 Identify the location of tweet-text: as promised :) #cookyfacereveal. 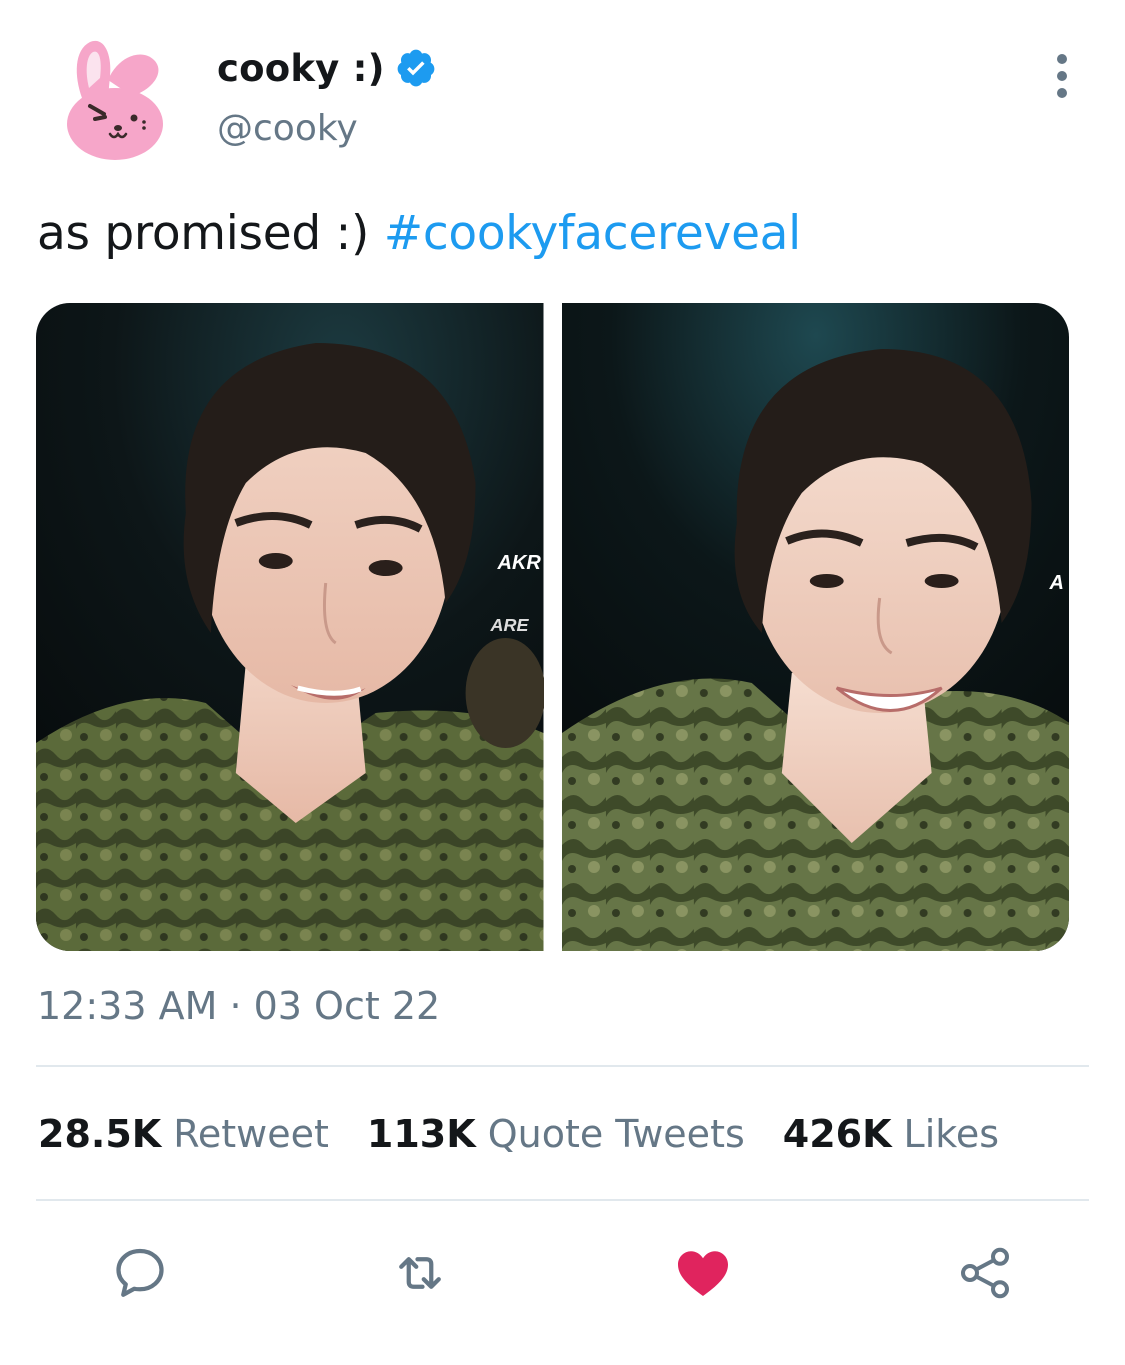
(419, 233).